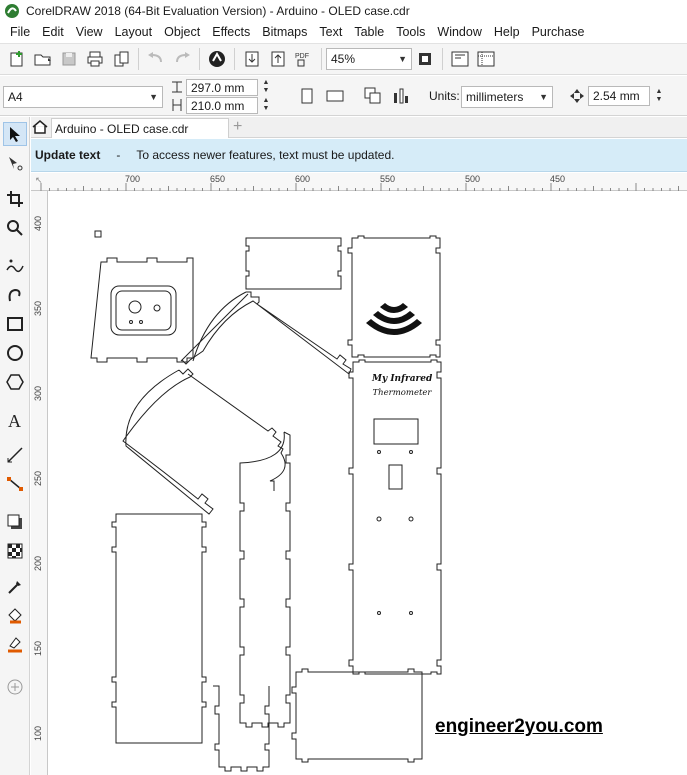 The width and height of the screenshot is (687, 775). Describe the element at coordinates (69, 59) in the screenshot. I see `save-icon` at that location.